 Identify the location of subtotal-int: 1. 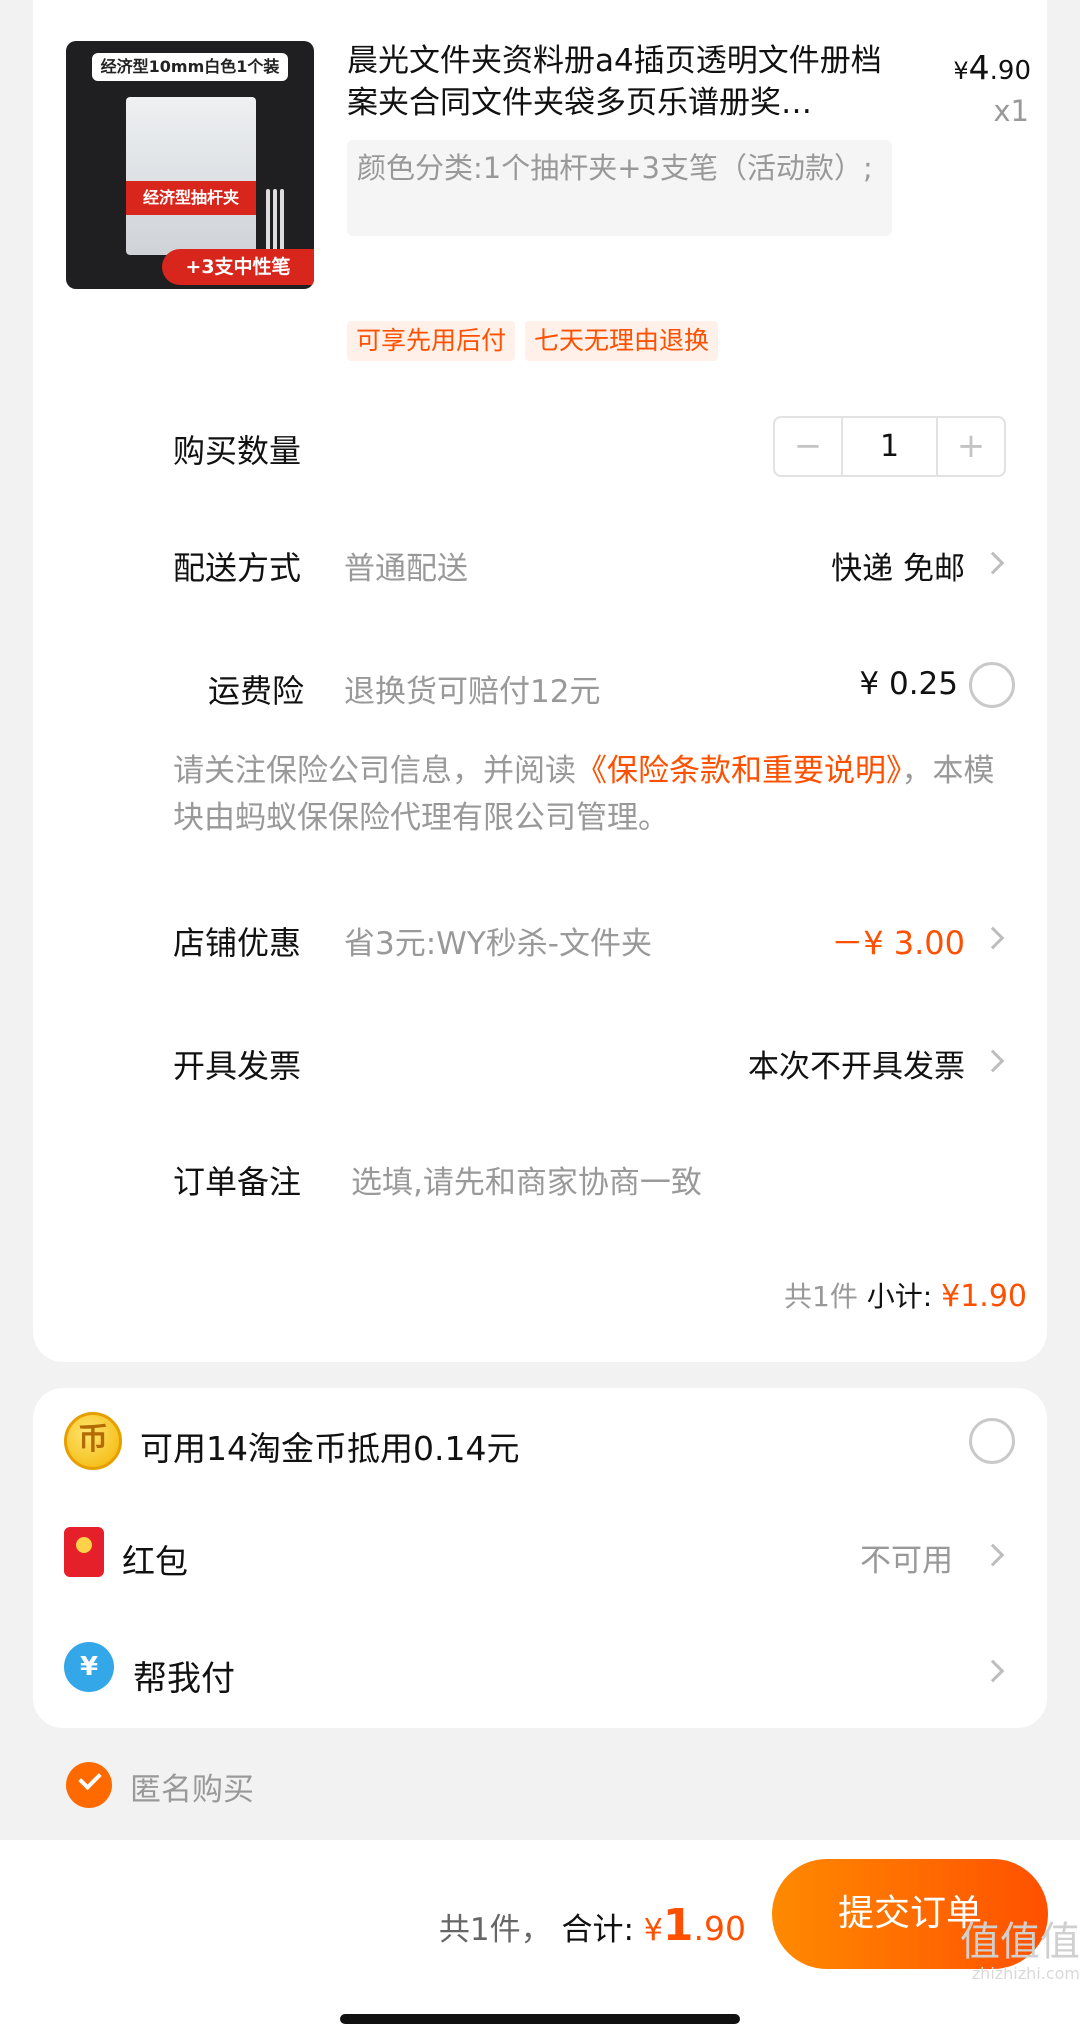
(970, 1296).